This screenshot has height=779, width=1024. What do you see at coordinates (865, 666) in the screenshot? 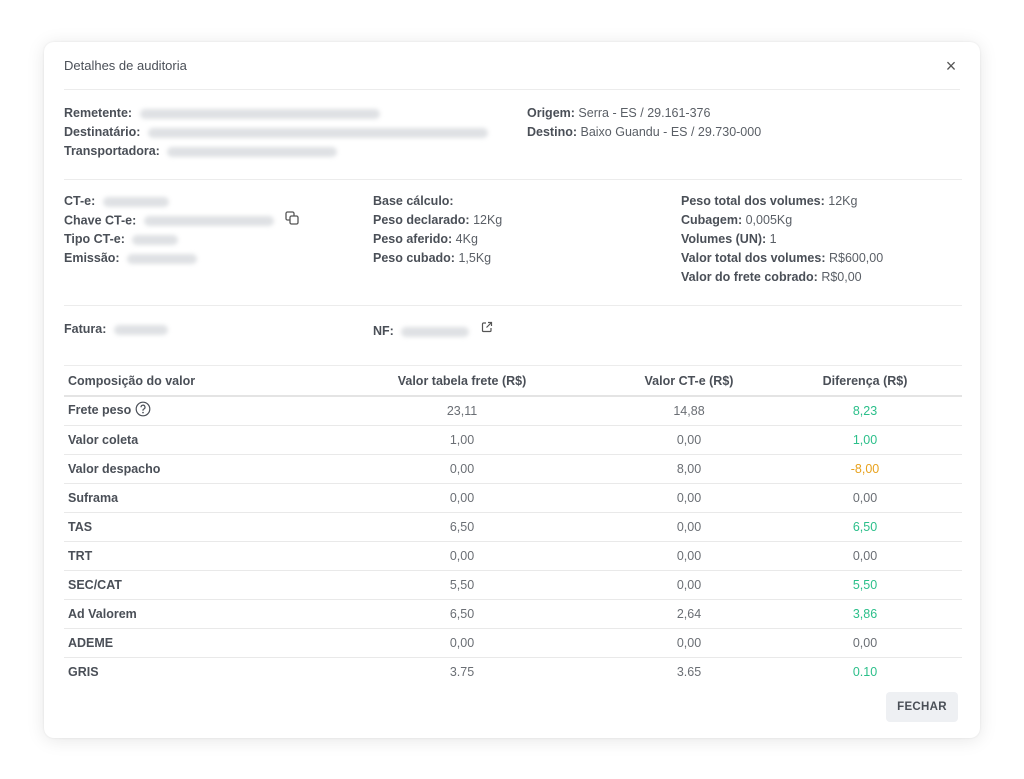
I see `row-diferenca: 0,10` at bounding box center [865, 666].